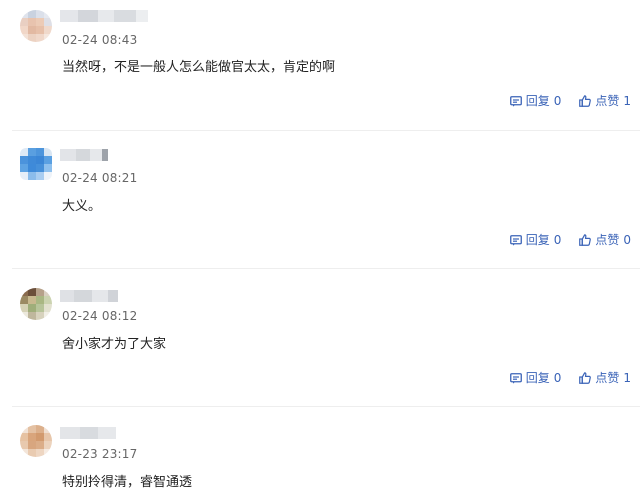  Describe the element at coordinates (100, 316) in the screenshot. I see `comment-timestamp: 02-24 08:12` at that location.